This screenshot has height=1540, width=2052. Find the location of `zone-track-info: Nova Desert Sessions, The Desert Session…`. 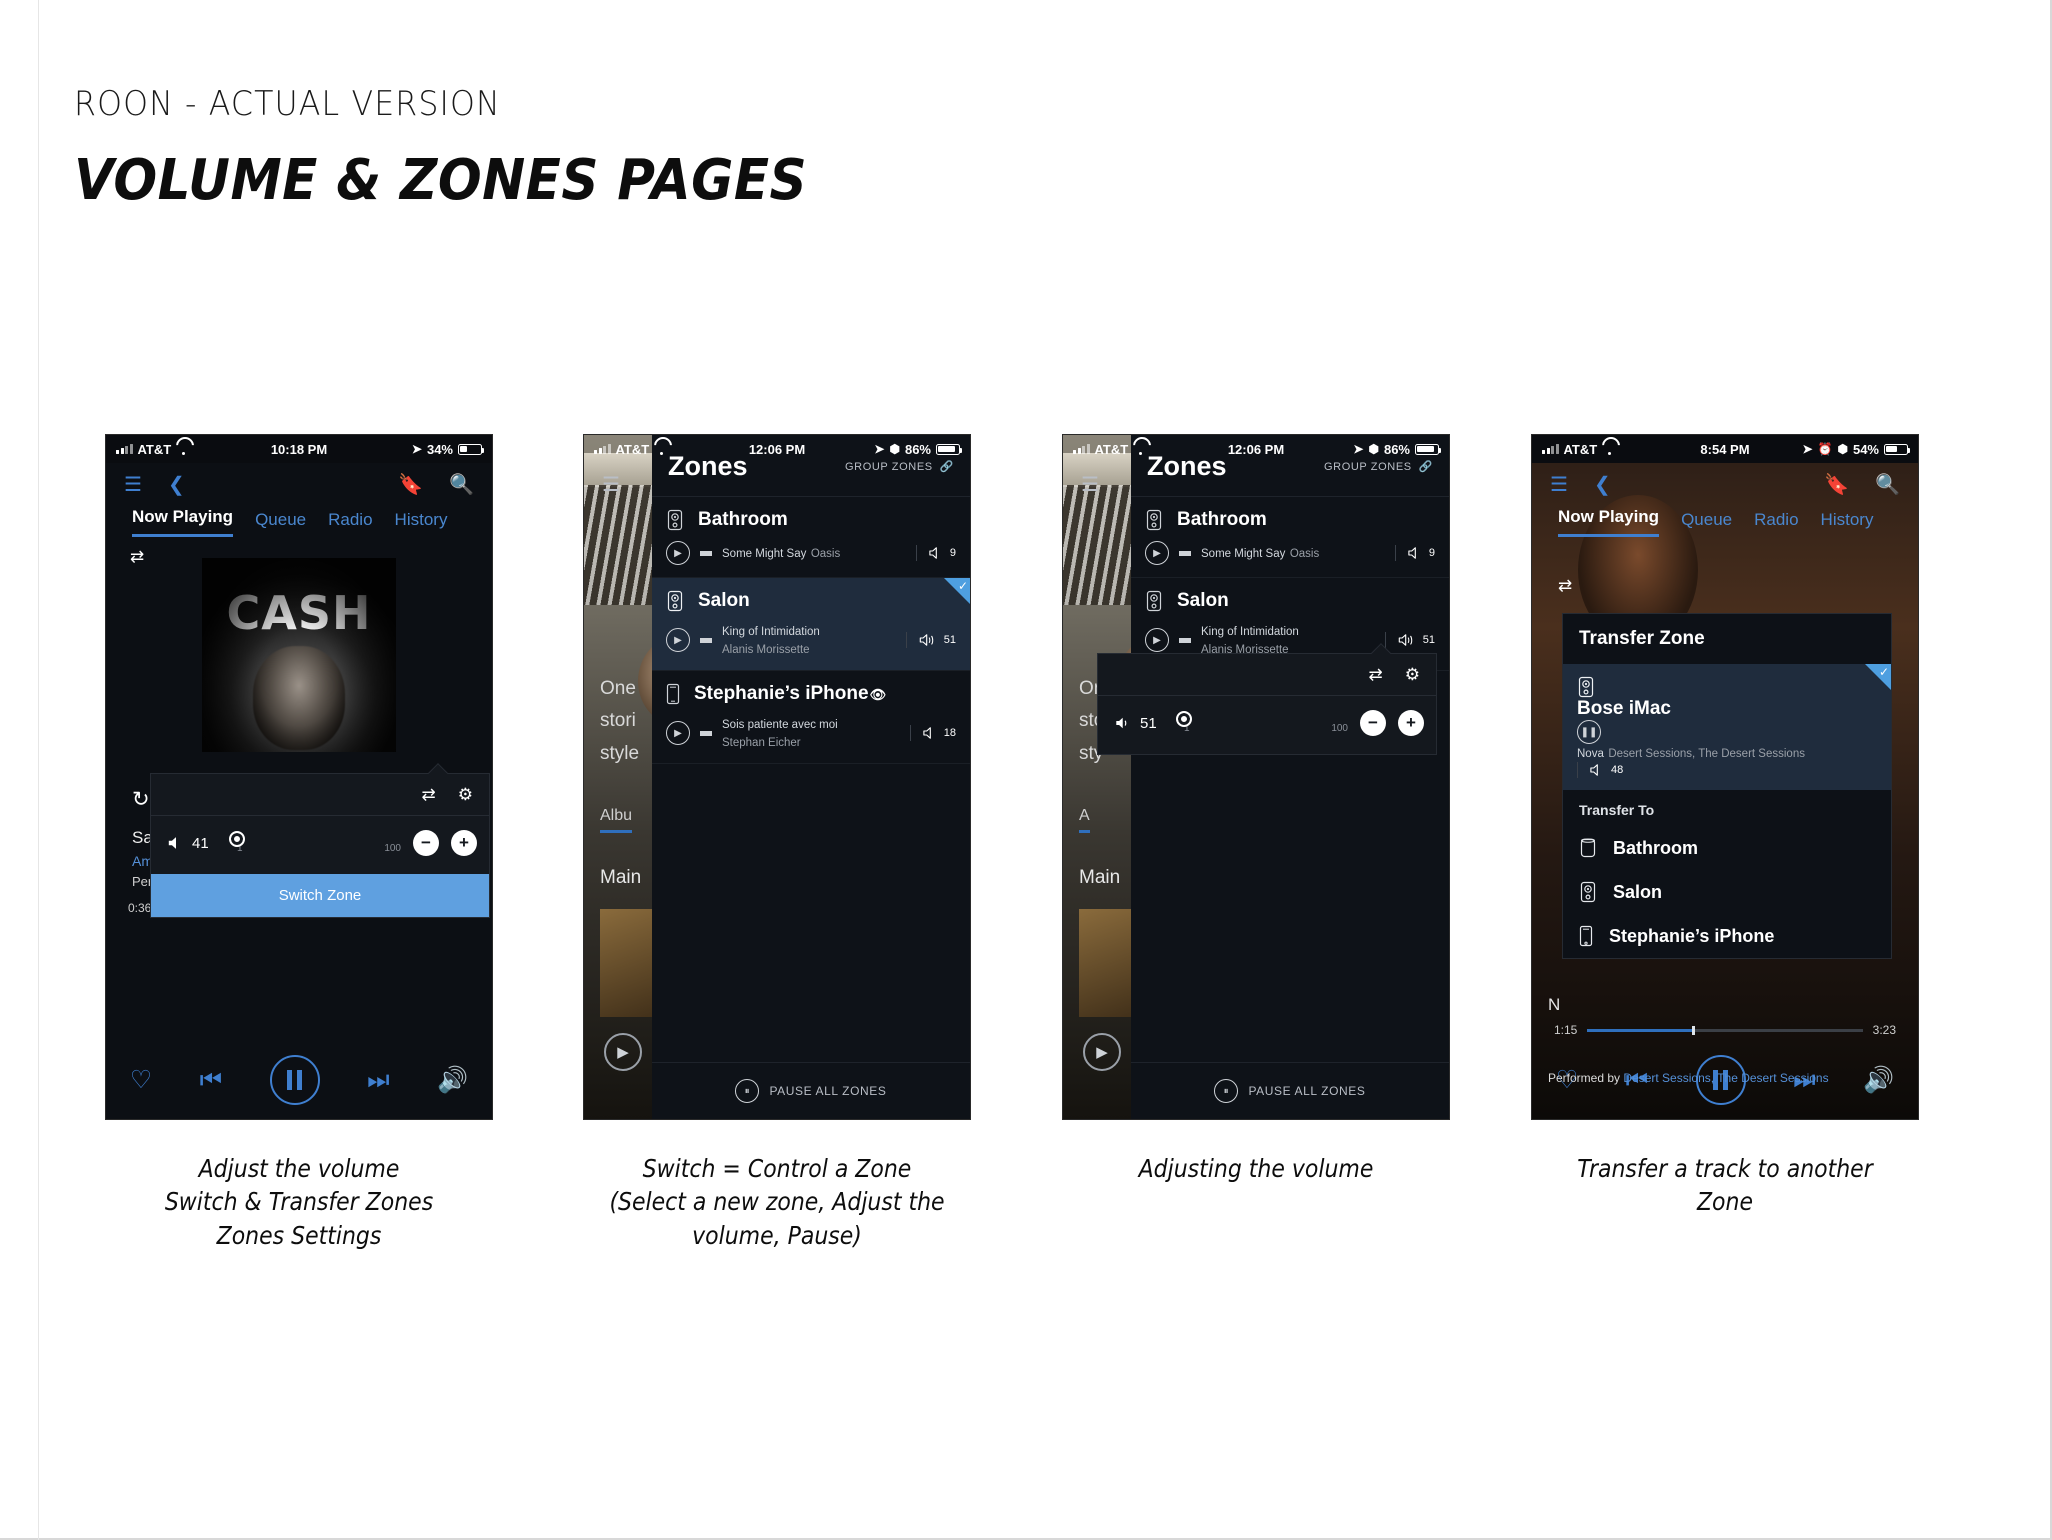

zone-track-info: Nova Desert Sessions, The Desert Session… is located at coordinates (1691, 752).